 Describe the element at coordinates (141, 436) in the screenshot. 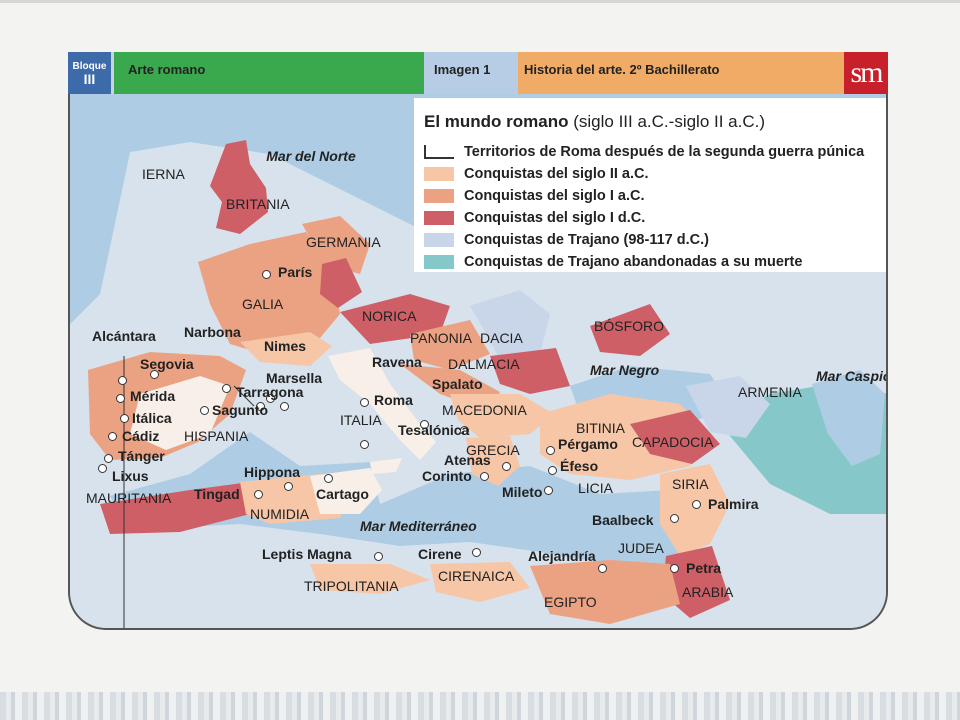

I see `city-label-cadiz: Cádiz` at that location.